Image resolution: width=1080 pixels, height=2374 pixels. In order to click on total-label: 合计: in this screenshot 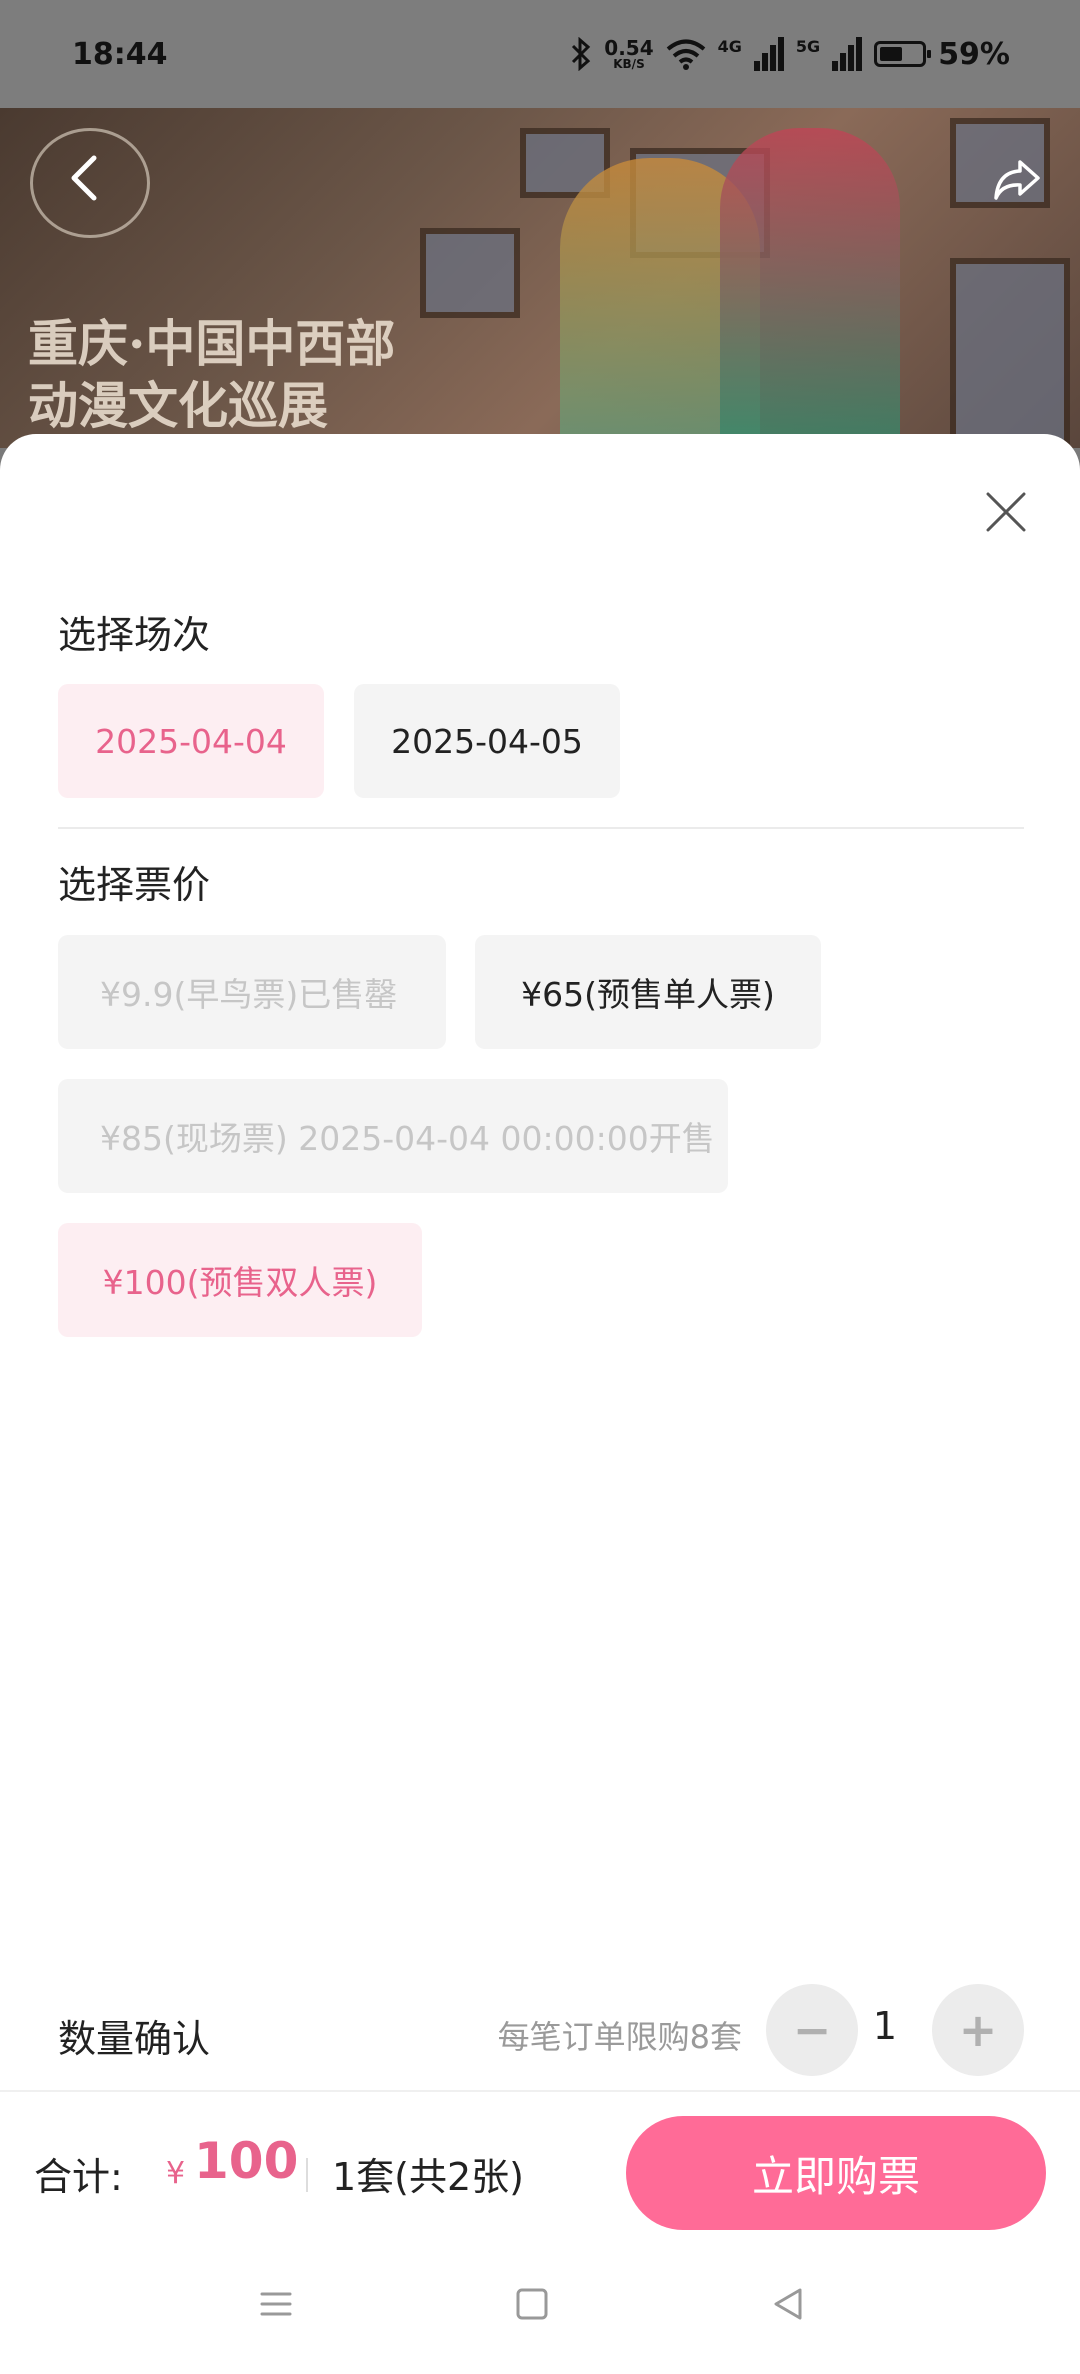, I will do `click(78, 2177)`.